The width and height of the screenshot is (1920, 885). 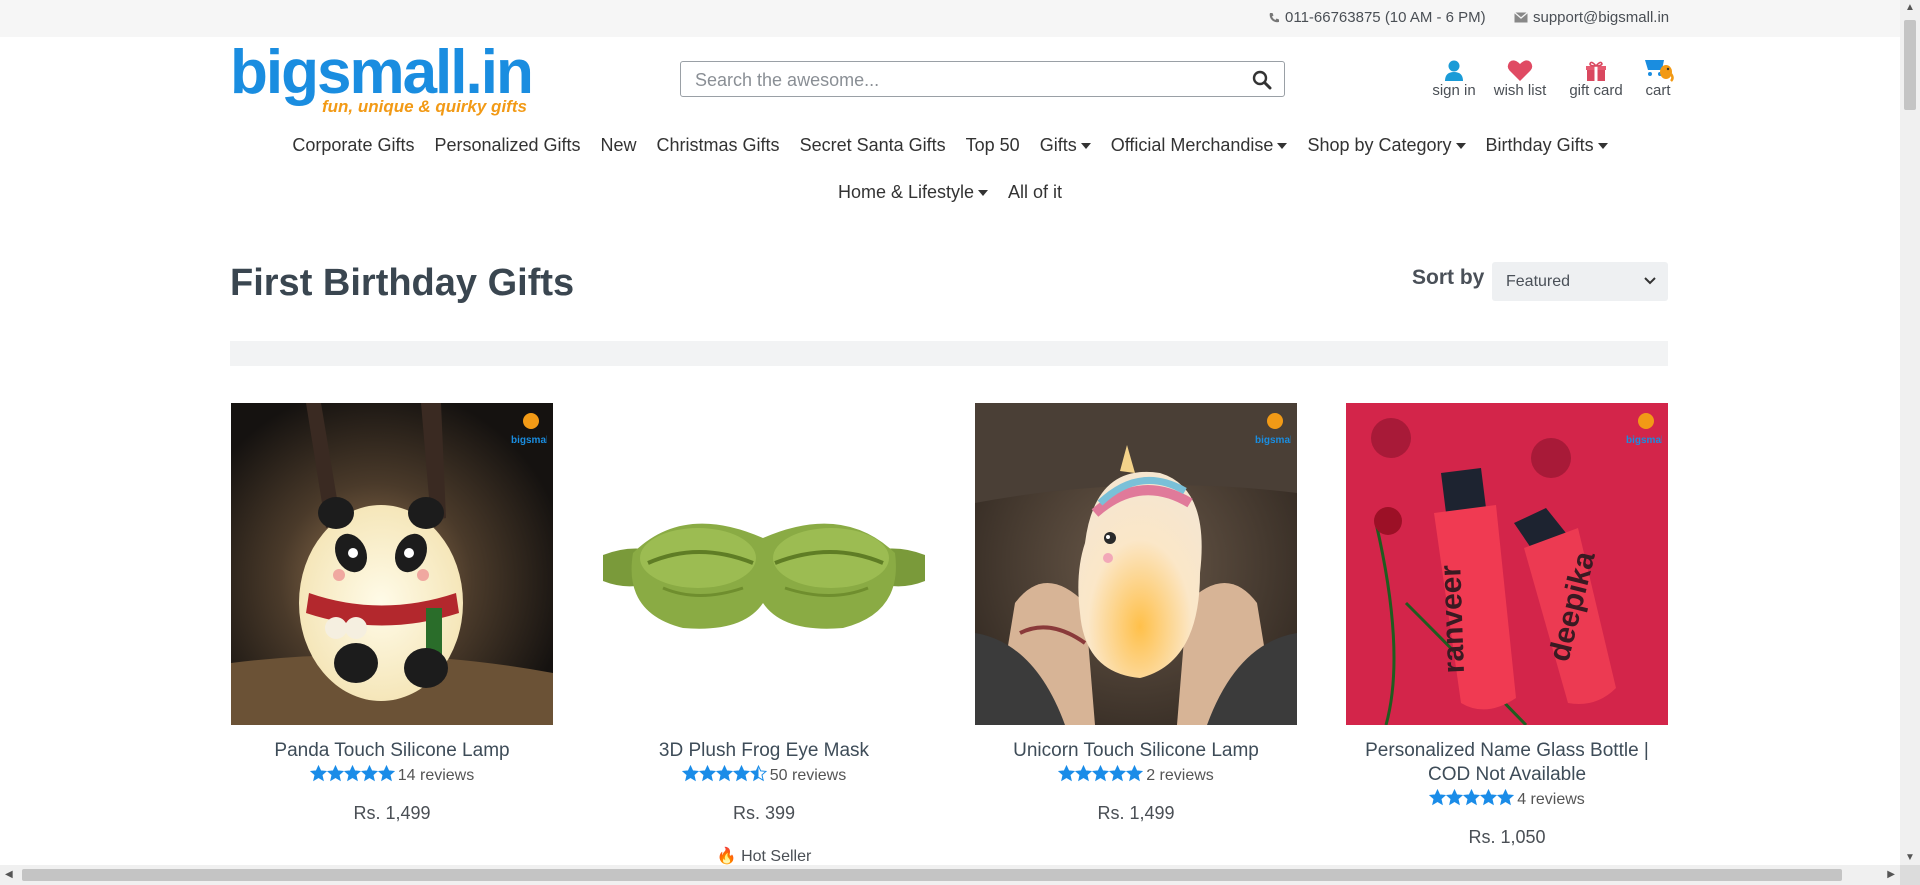 What do you see at coordinates (1262, 82) in the screenshot?
I see `search-icon` at bounding box center [1262, 82].